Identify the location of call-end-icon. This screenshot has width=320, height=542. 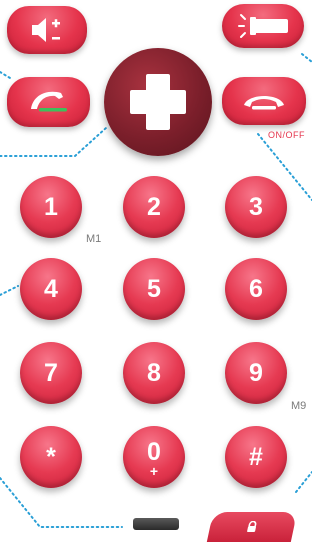
(264, 103).